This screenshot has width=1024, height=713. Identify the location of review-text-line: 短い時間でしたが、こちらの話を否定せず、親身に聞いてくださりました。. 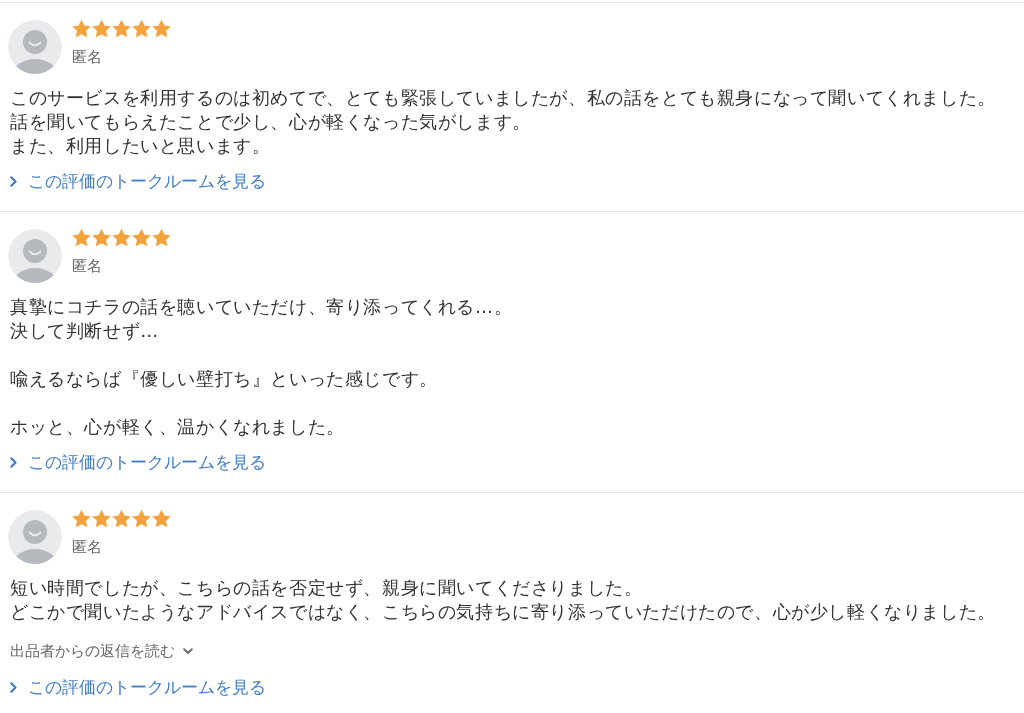
(326, 588).